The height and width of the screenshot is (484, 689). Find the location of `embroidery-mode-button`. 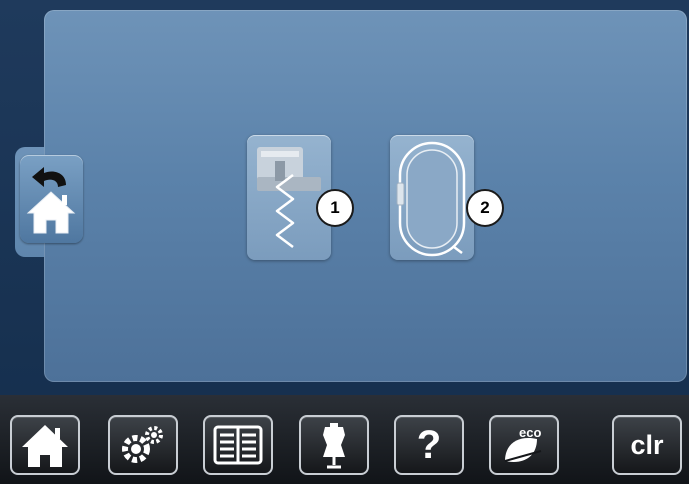

embroidery-mode-button is located at coordinates (432, 197).